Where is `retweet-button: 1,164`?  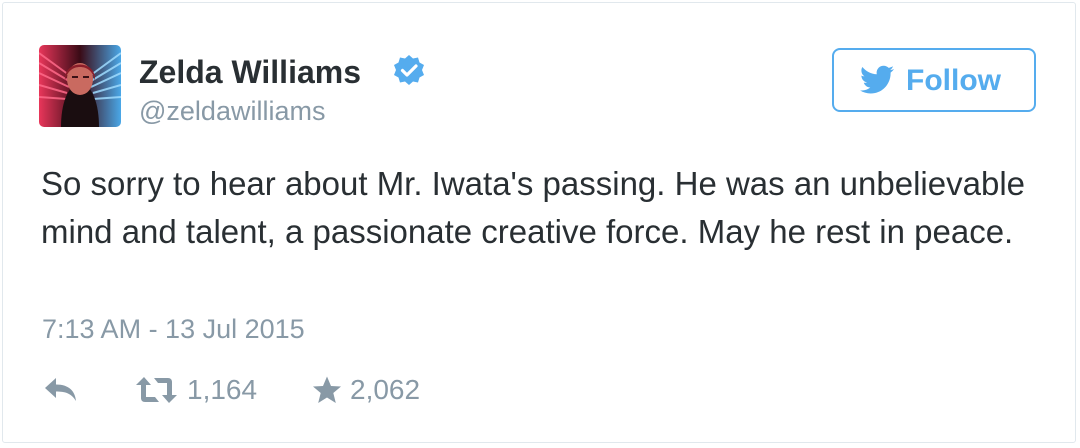 retweet-button: 1,164 is located at coordinates (196, 390).